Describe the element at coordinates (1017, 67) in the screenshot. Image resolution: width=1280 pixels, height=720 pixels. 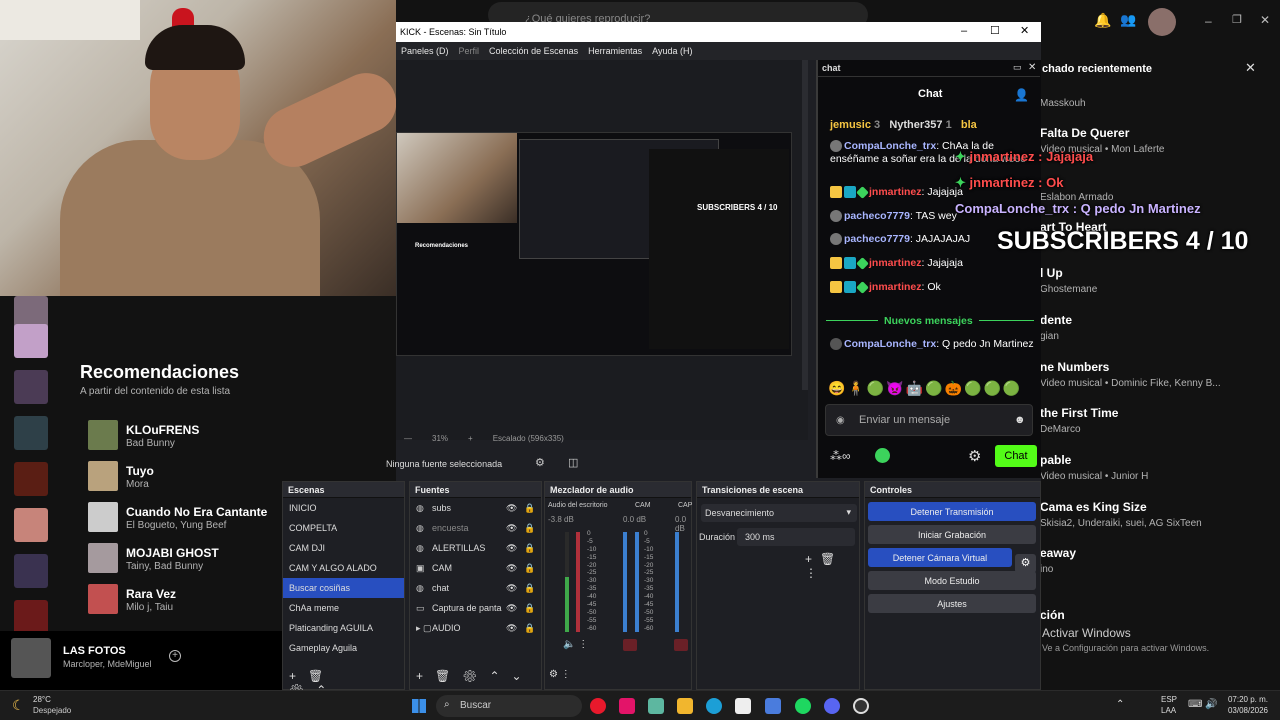
I see `undock-icon: ▭` at that location.